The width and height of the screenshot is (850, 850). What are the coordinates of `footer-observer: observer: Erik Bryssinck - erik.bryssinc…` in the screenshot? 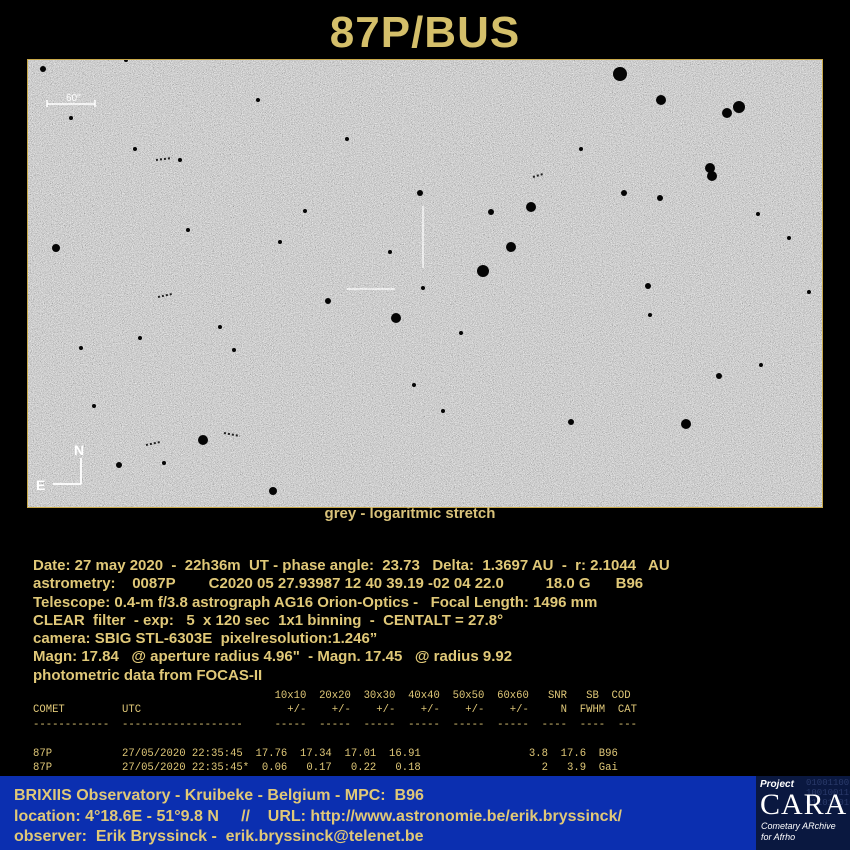 It's located at (318, 837).